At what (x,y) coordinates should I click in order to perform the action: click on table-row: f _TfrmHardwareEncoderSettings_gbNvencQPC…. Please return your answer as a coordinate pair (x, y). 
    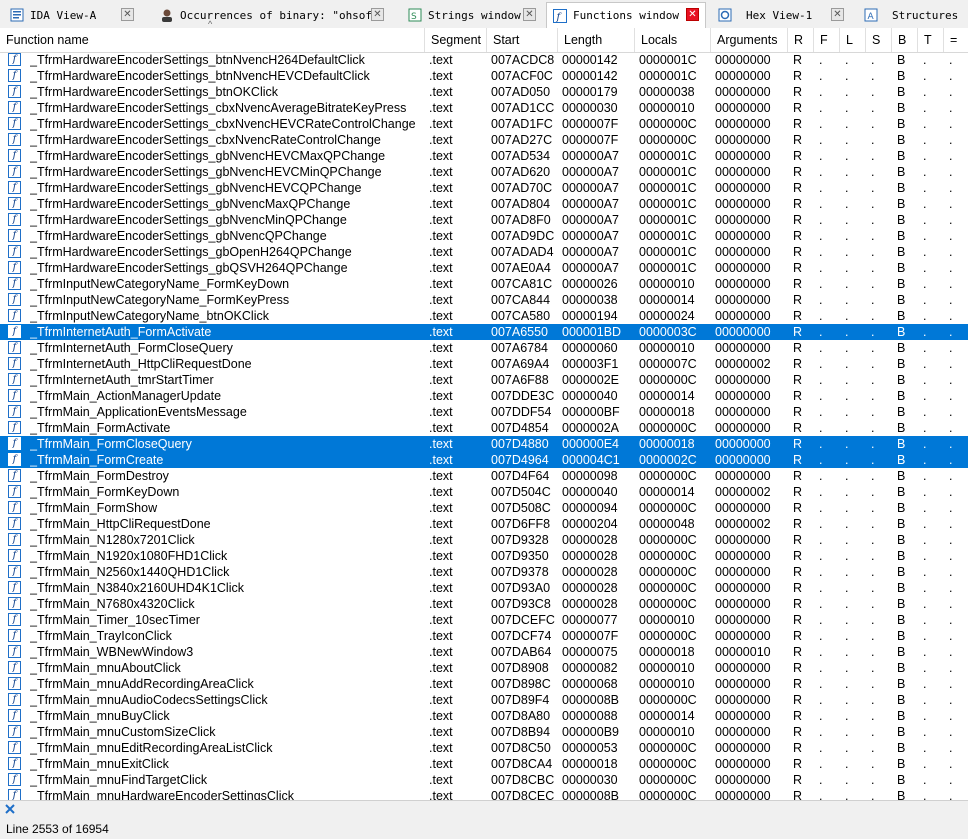
    Looking at the image, I should click on (484, 236).